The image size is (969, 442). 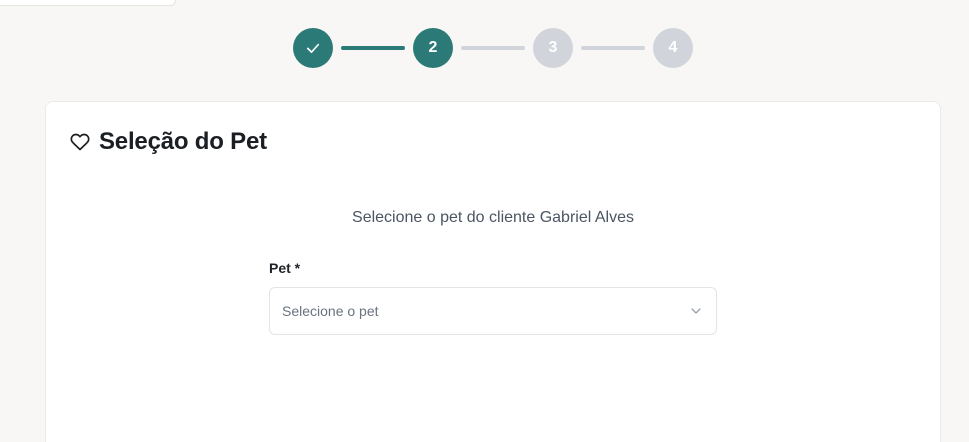 What do you see at coordinates (493, 217) in the screenshot?
I see `card-subtitle: Selecione o pet do cliente Gabriel Alves` at bounding box center [493, 217].